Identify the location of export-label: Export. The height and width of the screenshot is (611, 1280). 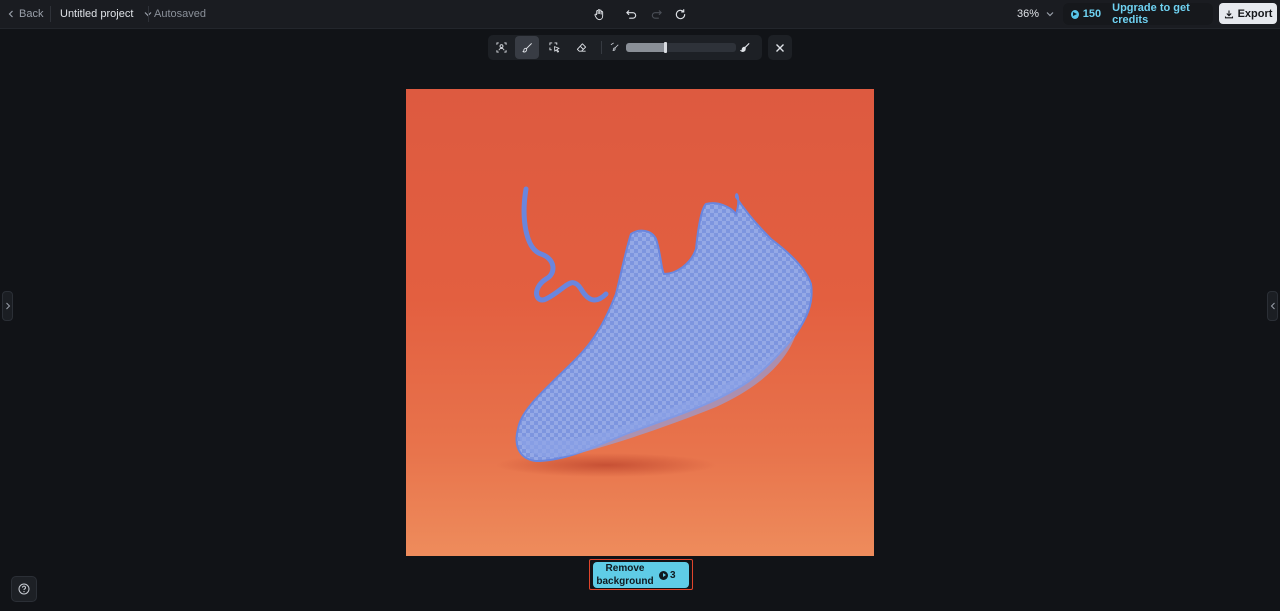
(1255, 13).